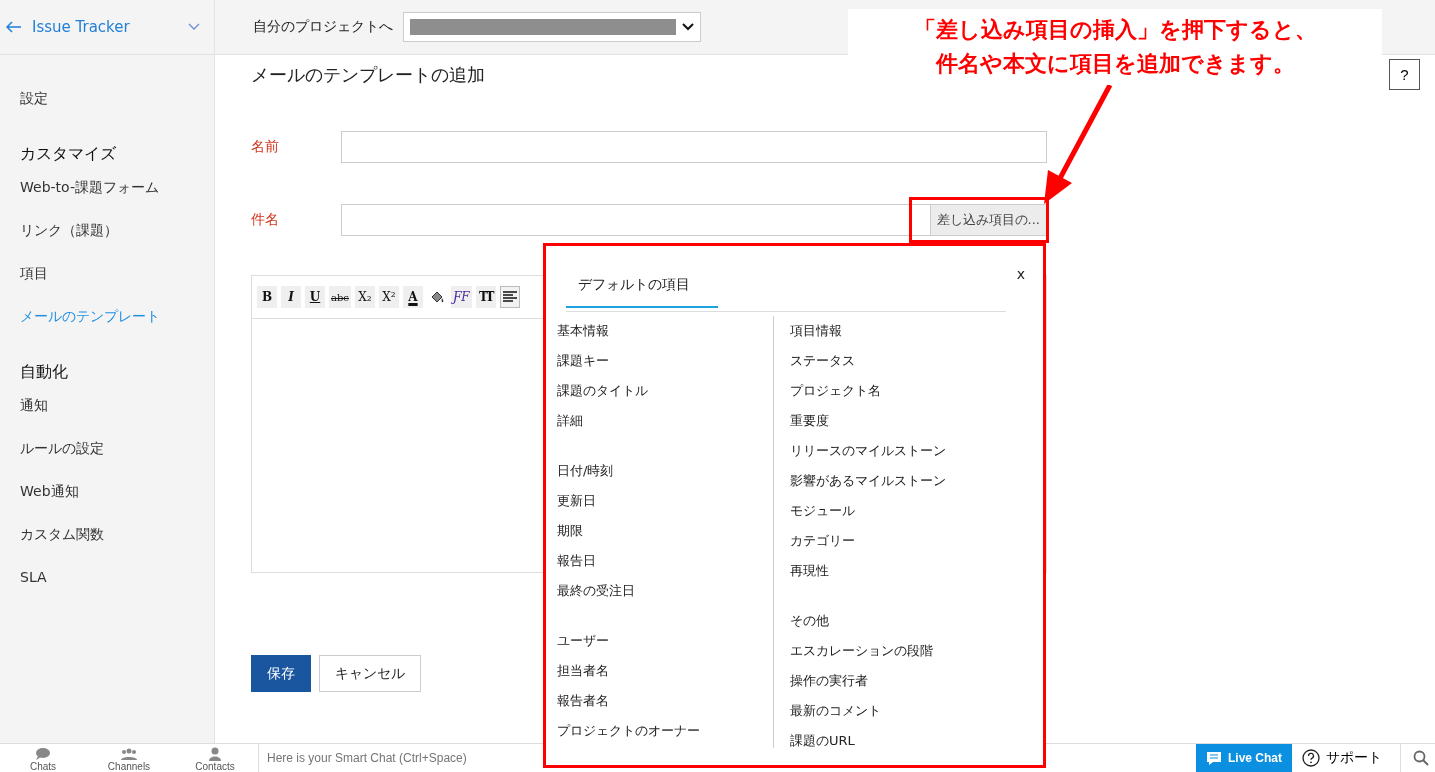 The image size is (1435, 772). Describe the element at coordinates (323, 27) in the screenshot. I see `project-label: 自分のプロジェクトへ` at that location.